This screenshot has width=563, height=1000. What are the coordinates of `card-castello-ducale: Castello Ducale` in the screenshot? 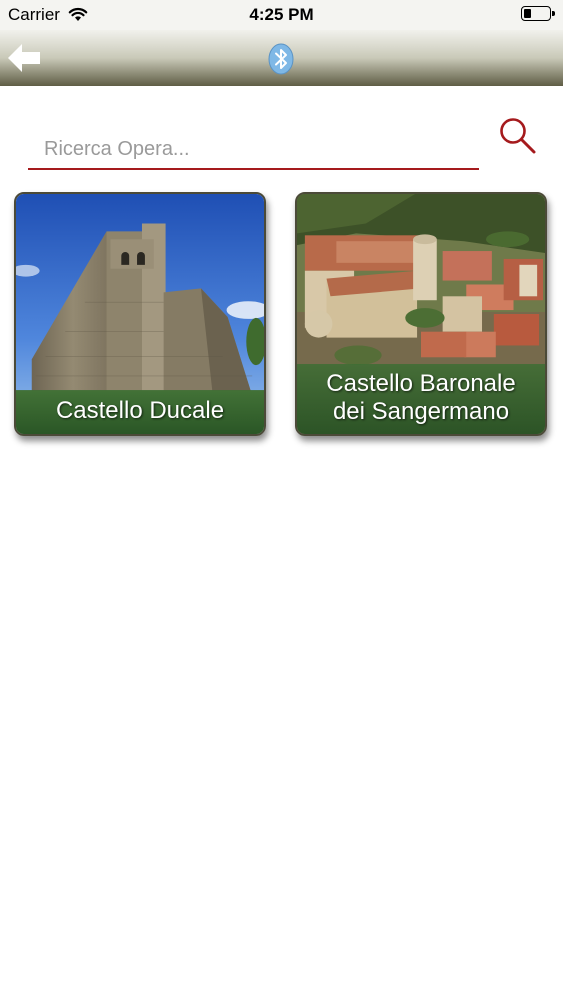 It's located at (140, 314).